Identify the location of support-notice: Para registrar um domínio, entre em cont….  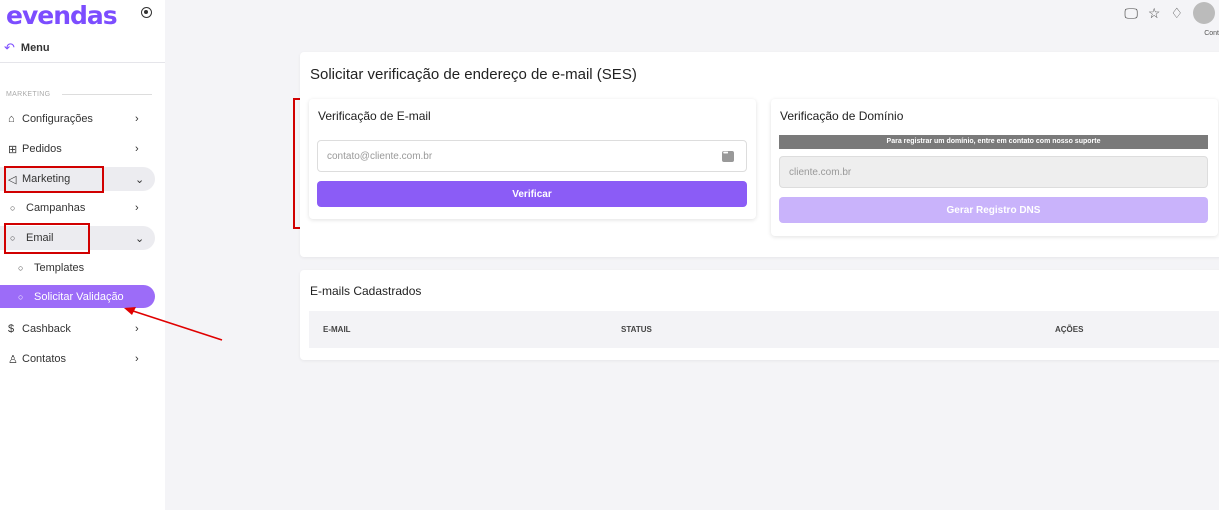
(993, 142).